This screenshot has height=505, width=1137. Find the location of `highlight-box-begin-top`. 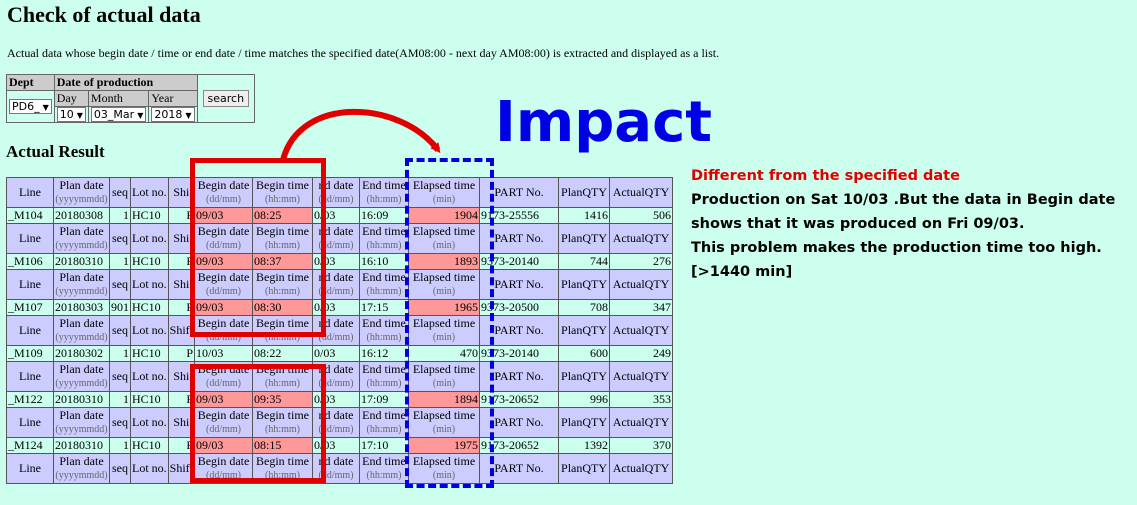

highlight-box-begin-top is located at coordinates (258, 247).